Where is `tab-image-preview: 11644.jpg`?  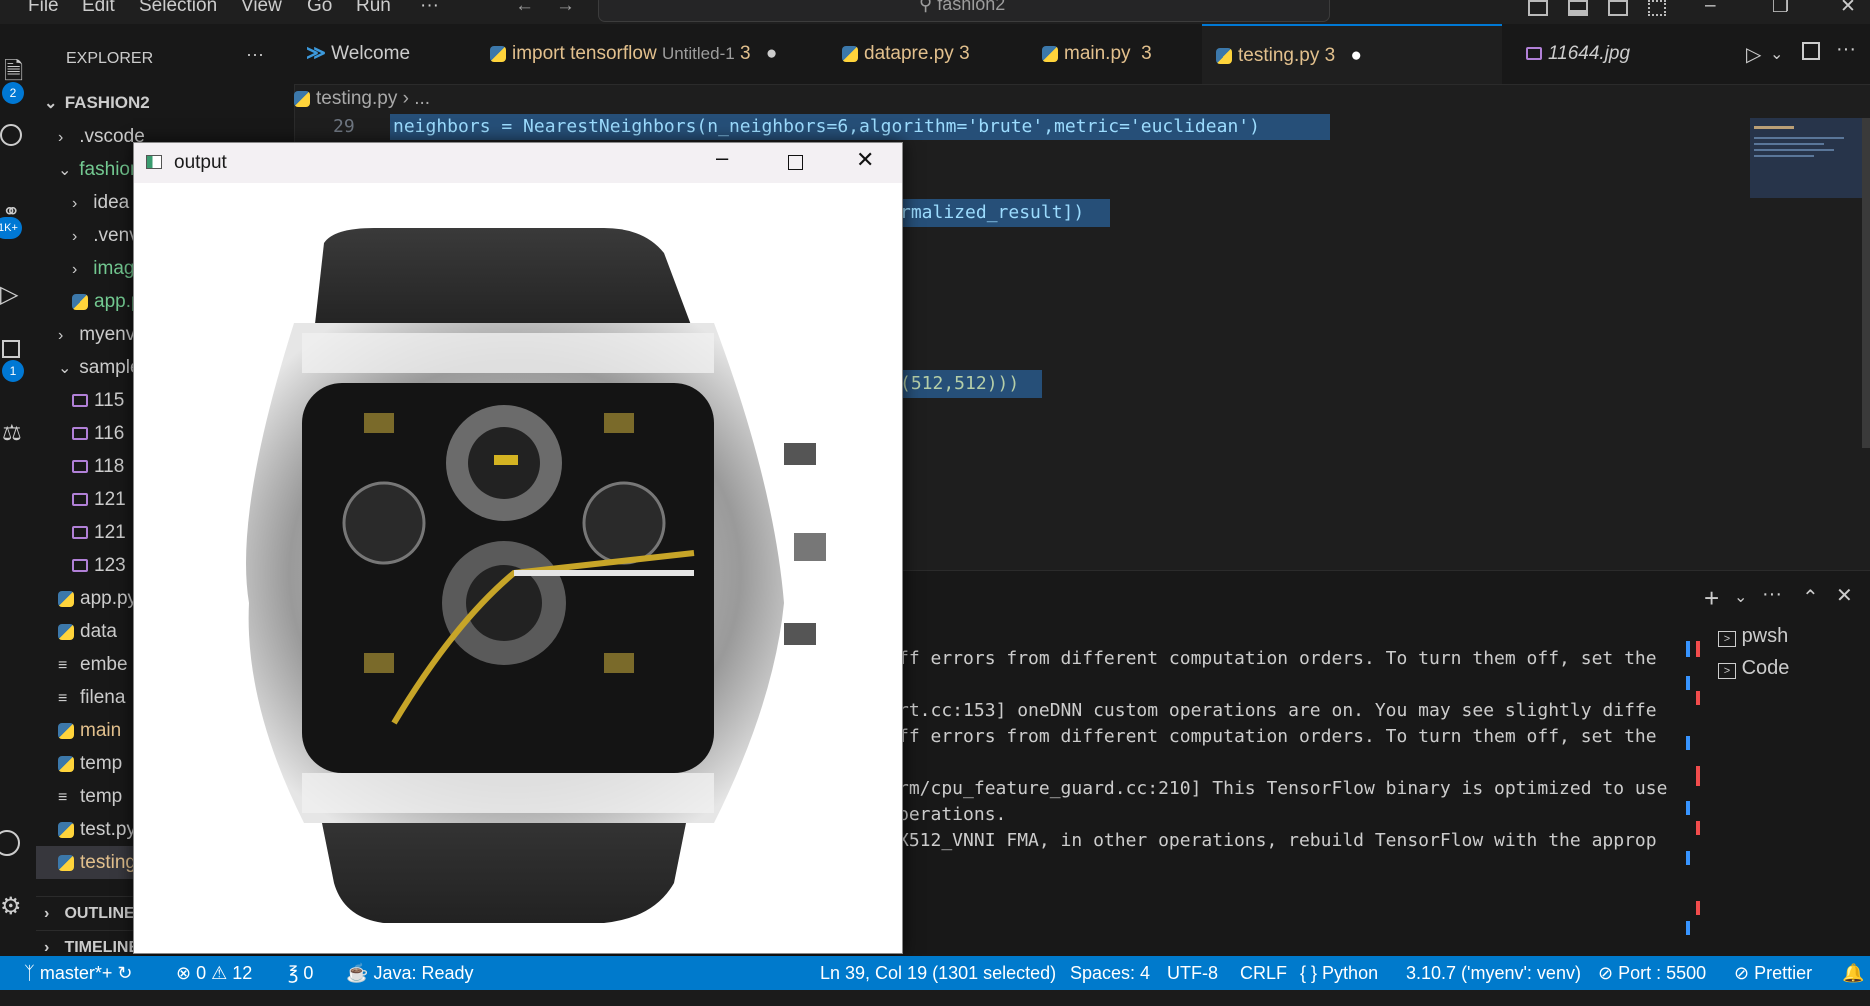 tab-image-preview: 11644.jpg is located at coordinates (1578, 54).